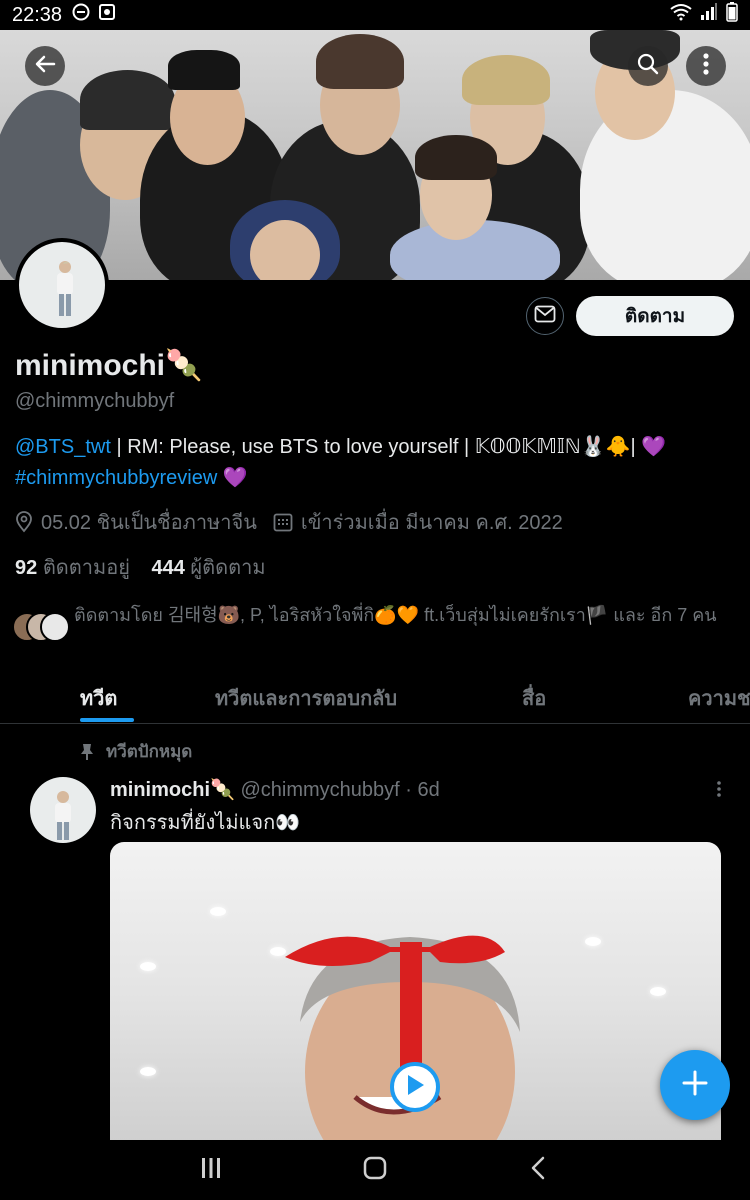  I want to click on tweet-author-name: minimochi🍡, so click(172, 790).